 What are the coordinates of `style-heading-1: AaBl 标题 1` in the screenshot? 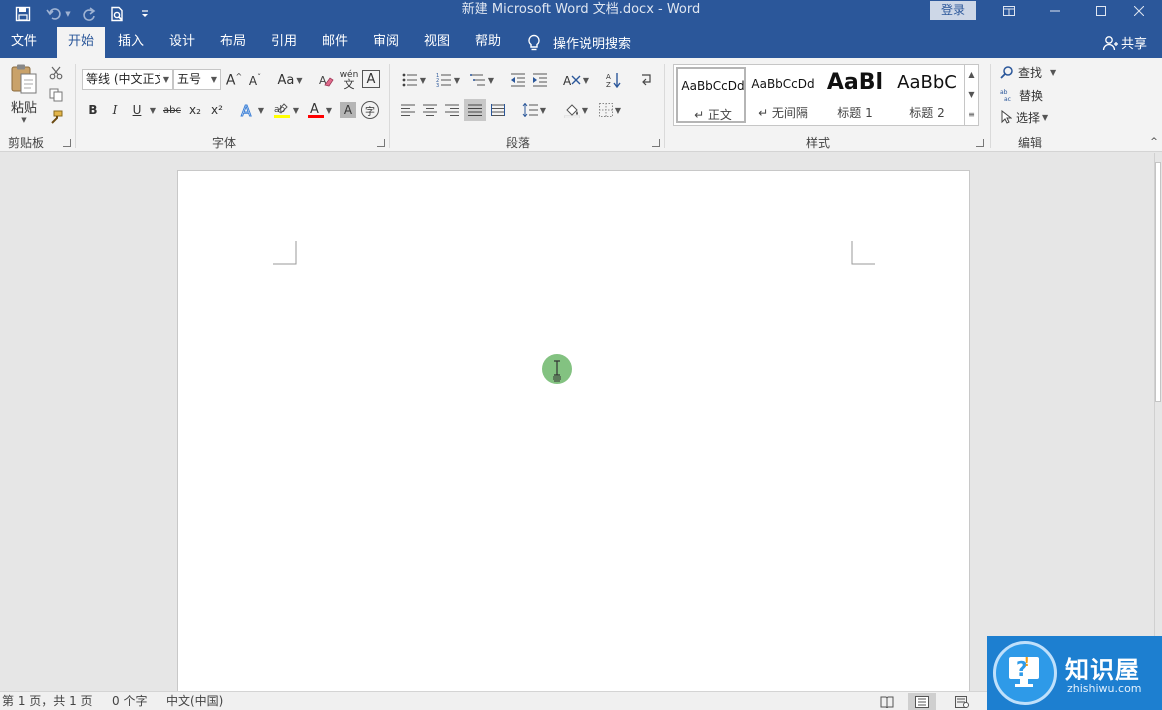 It's located at (855, 95).